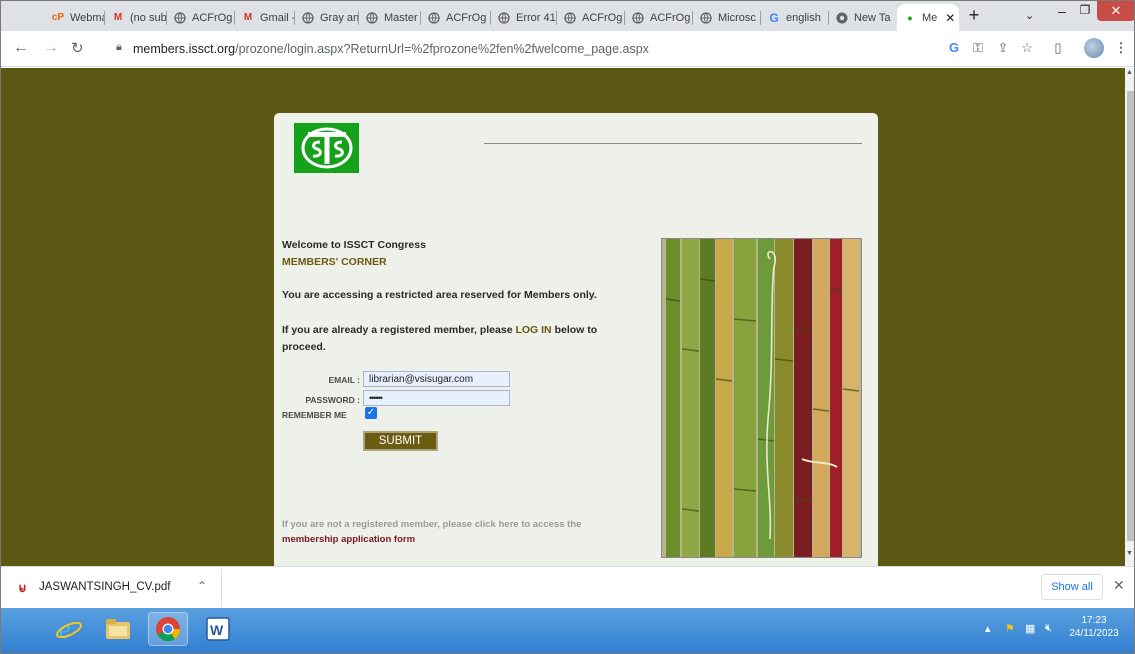  I want to click on welcome-text: Welcome to ISSCT Congress, so click(354, 245).